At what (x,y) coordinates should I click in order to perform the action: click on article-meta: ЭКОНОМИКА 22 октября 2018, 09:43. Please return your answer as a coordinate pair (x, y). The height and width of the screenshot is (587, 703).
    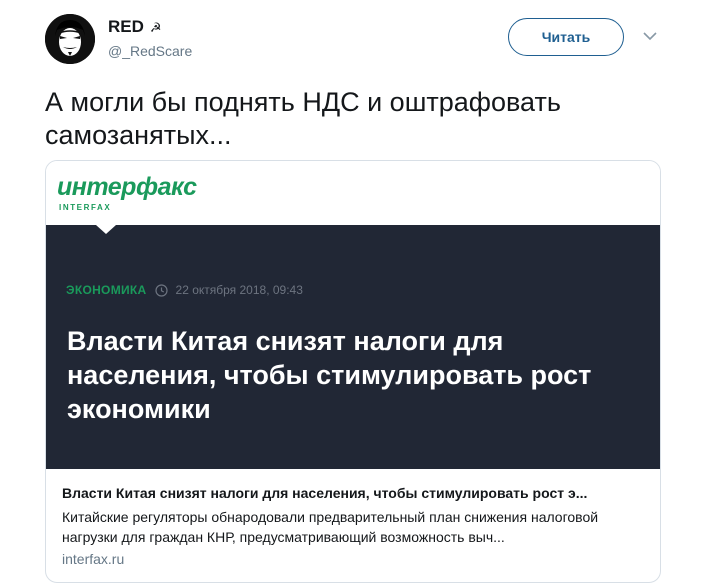
    Looking at the image, I should click on (184, 290).